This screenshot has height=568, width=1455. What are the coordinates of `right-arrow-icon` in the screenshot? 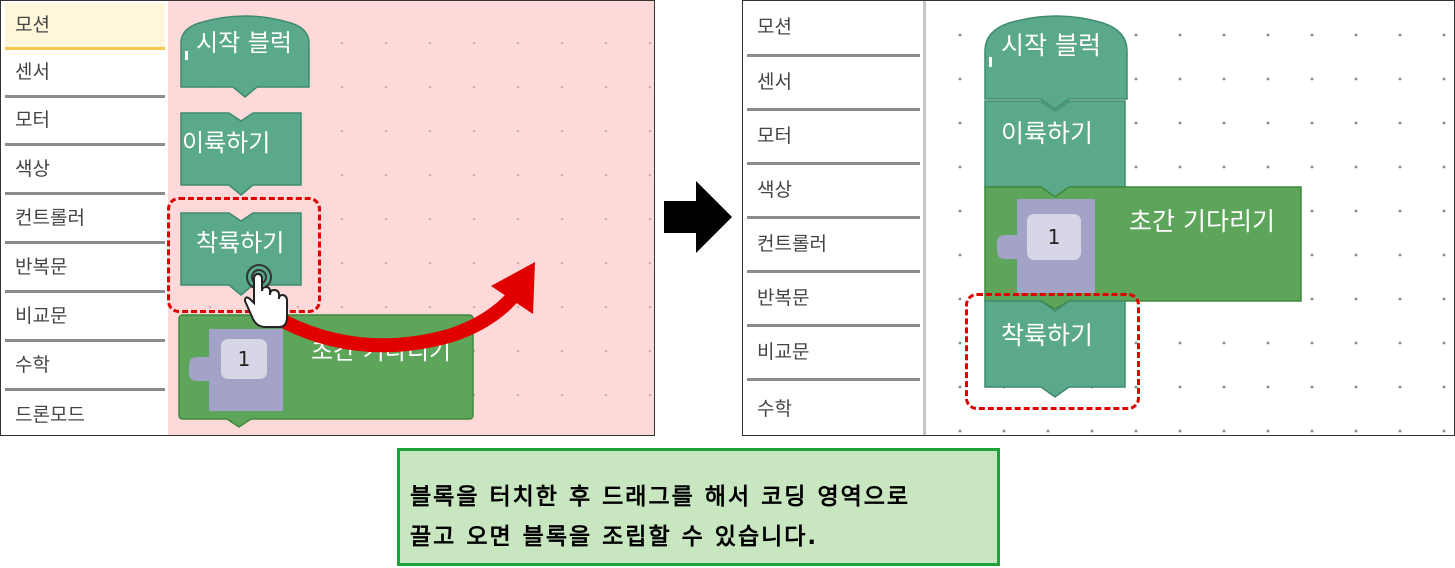 It's located at (698, 217).